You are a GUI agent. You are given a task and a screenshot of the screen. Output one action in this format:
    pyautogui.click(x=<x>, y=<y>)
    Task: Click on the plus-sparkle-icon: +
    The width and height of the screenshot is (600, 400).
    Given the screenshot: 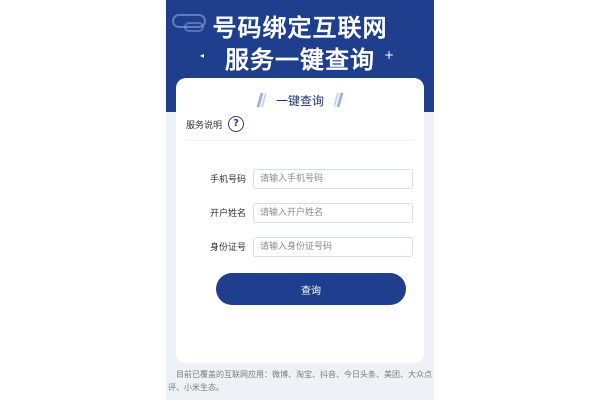 What is the action you would take?
    pyautogui.click(x=389, y=55)
    